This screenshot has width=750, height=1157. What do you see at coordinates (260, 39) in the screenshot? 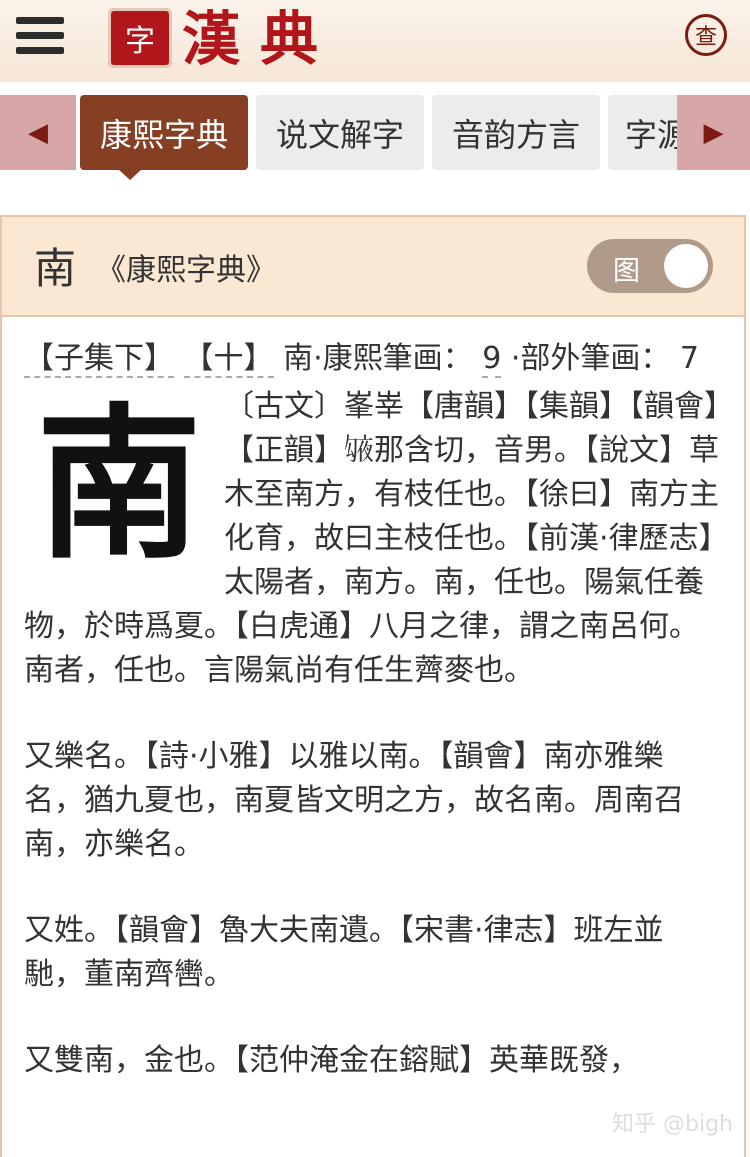
I see `logo-text: 漢典` at bounding box center [260, 39].